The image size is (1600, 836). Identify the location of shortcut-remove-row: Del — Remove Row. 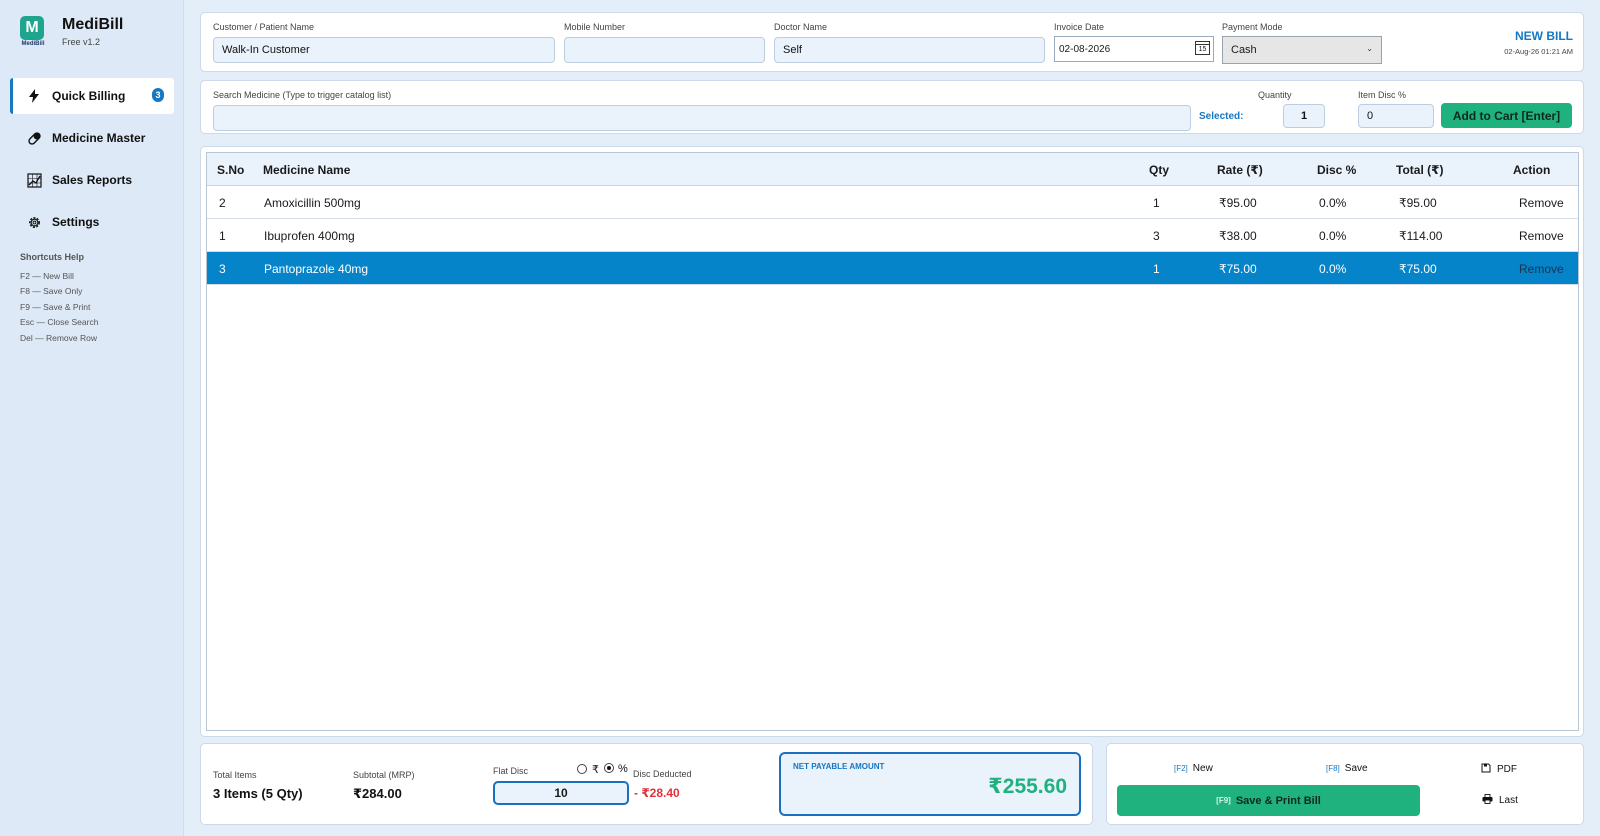
(58, 337).